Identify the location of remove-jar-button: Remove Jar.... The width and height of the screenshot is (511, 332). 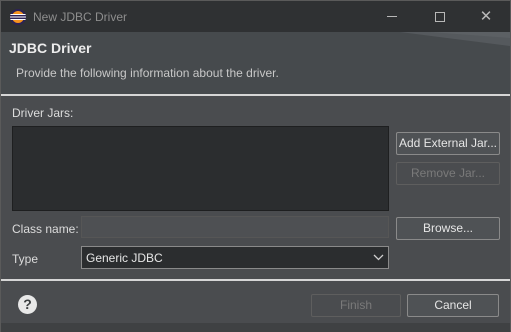
(448, 173).